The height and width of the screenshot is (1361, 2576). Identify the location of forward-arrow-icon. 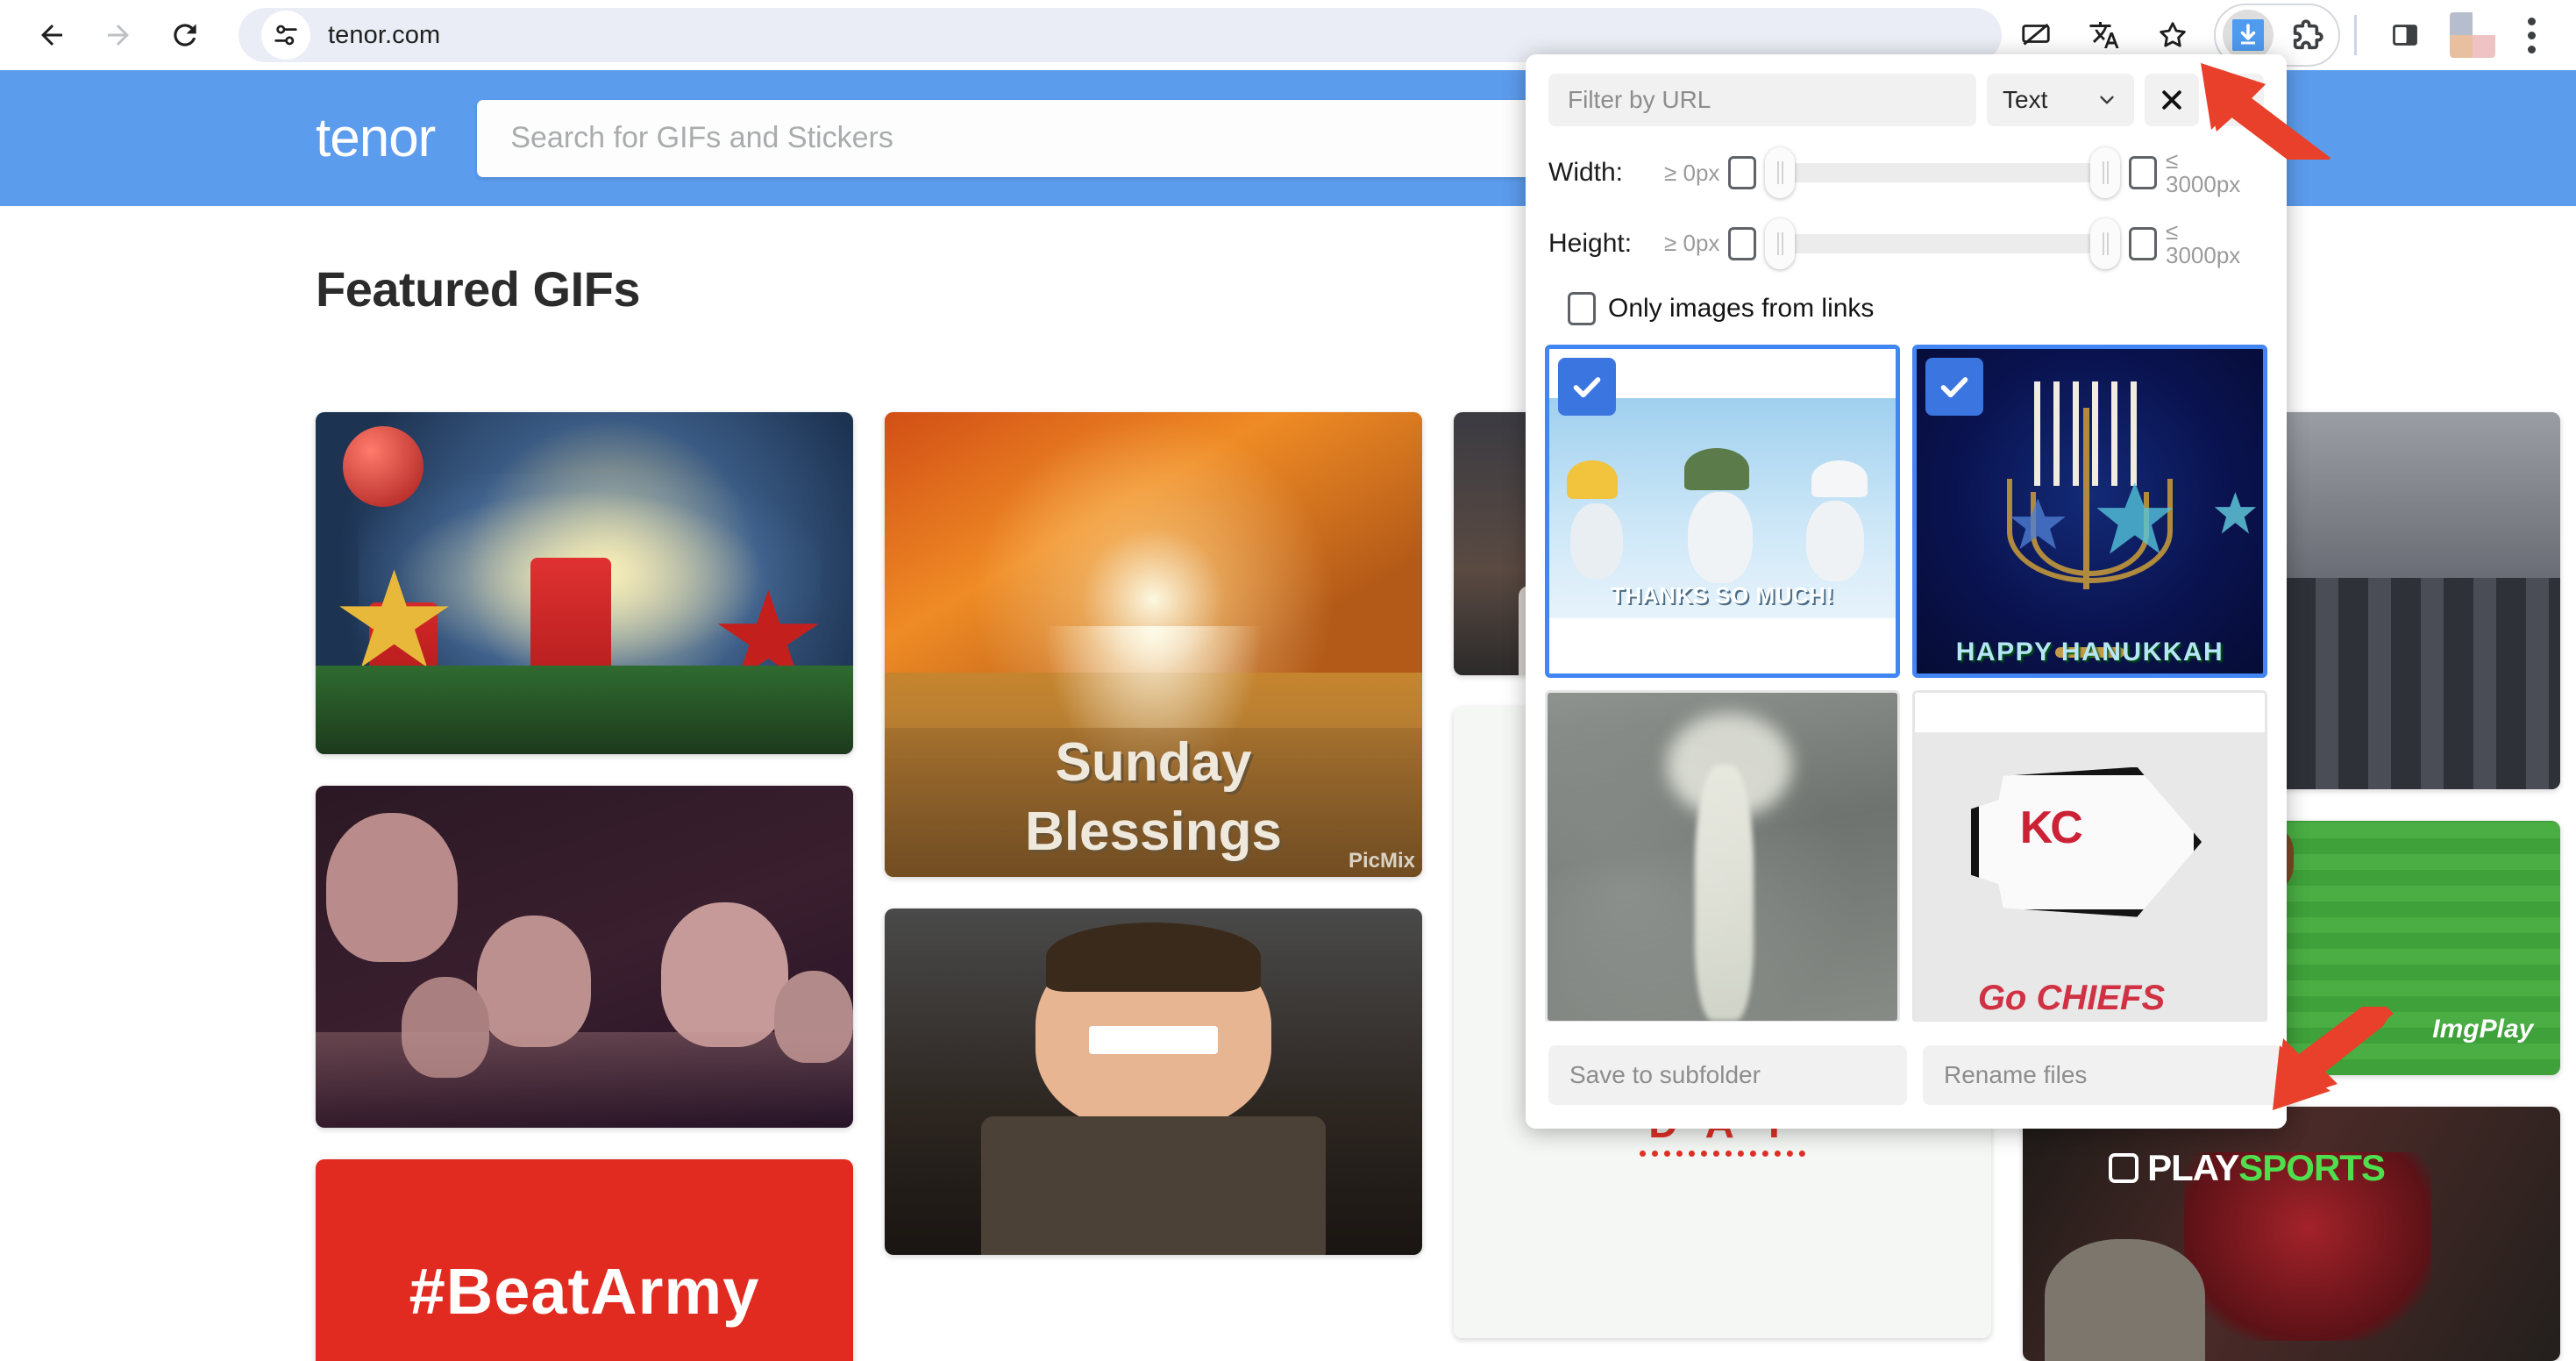
(118, 35).